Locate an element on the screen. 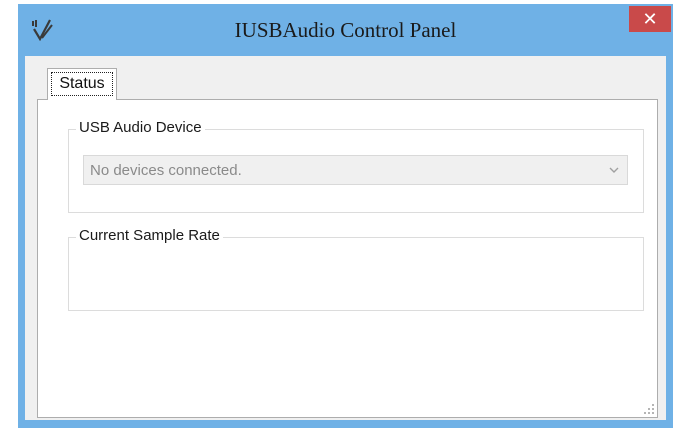 This screenshot has width=675, height=428. title-bar: IUSBAudio Control Panel ✕ is located at coordinates (345, 29).